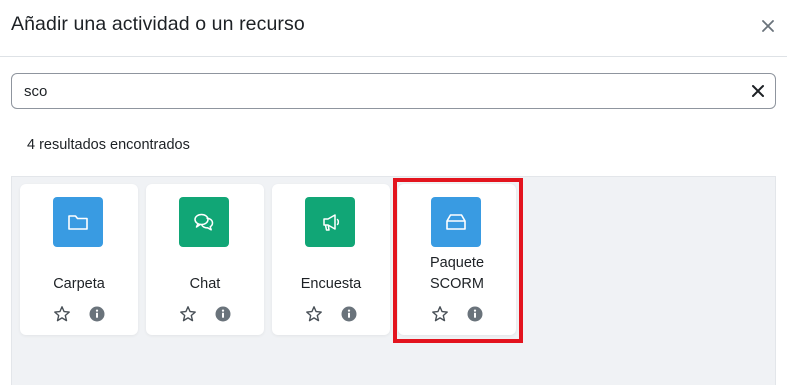 The width and height of the screenshot is (787, 385). Describe the element at coordinates (205, 284) in the screenshot. I see `activity-label: Chat` at that location.